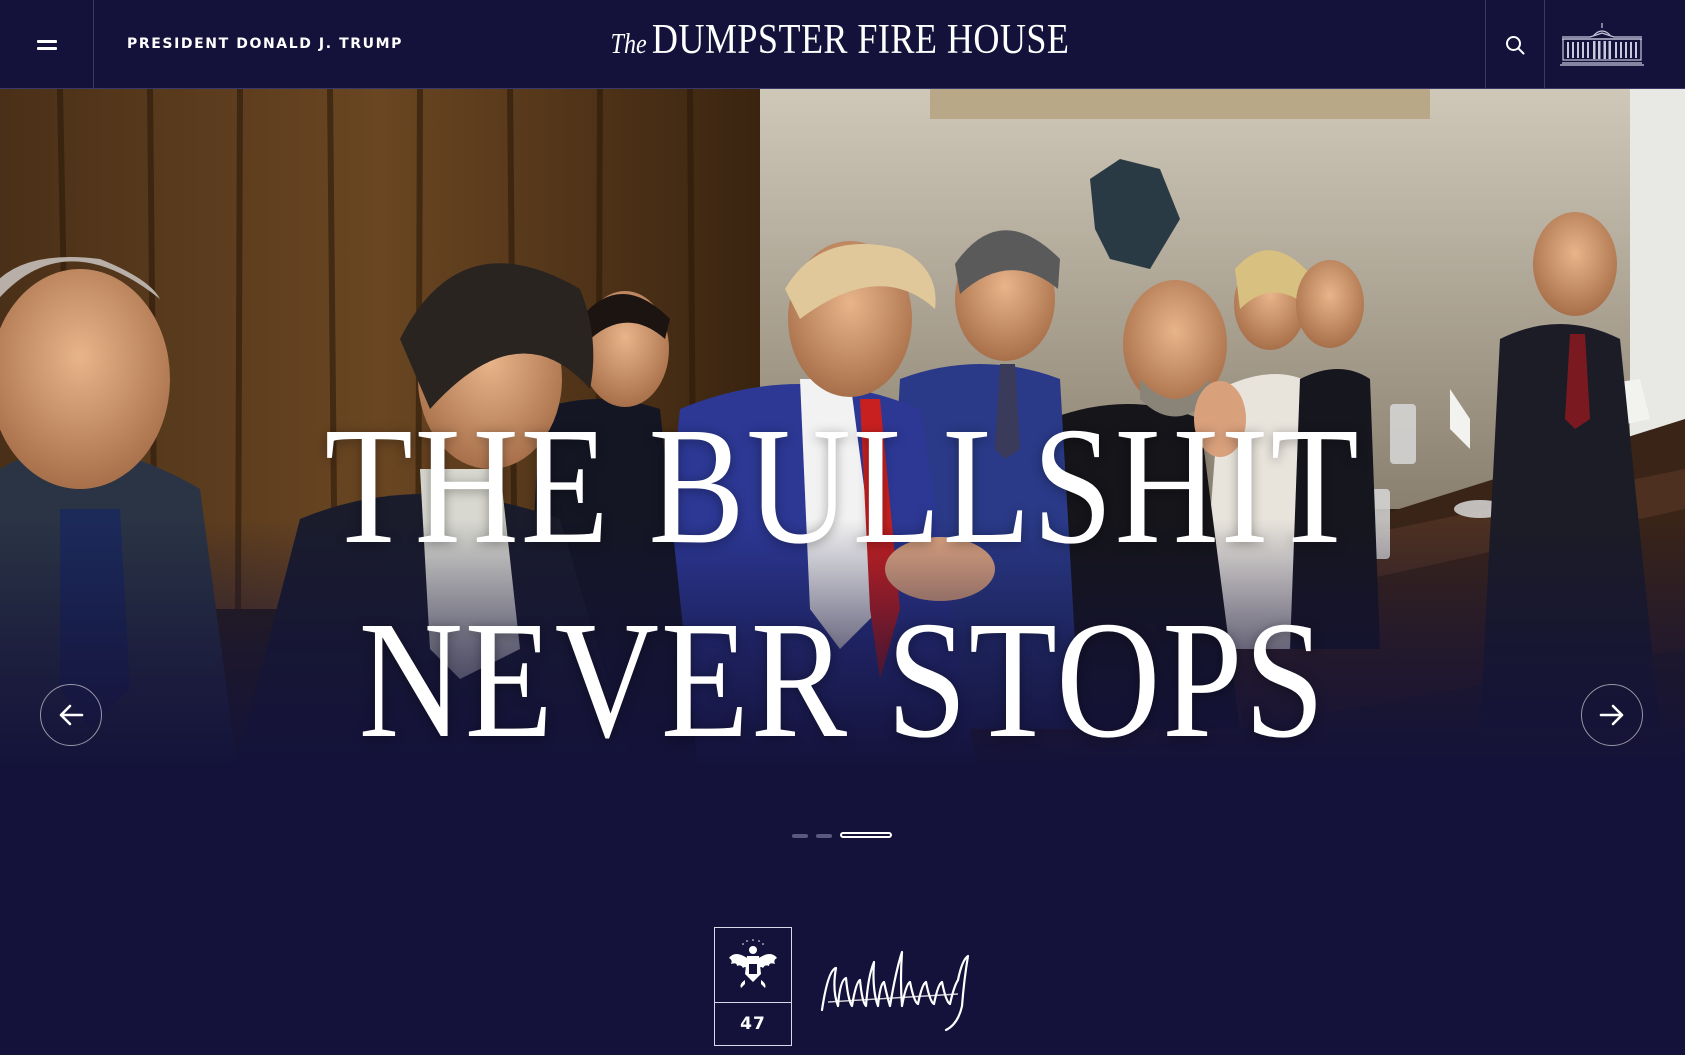 The image size is (1685, 1055). I want to click on arrow-left-icon, so click(71, 715).